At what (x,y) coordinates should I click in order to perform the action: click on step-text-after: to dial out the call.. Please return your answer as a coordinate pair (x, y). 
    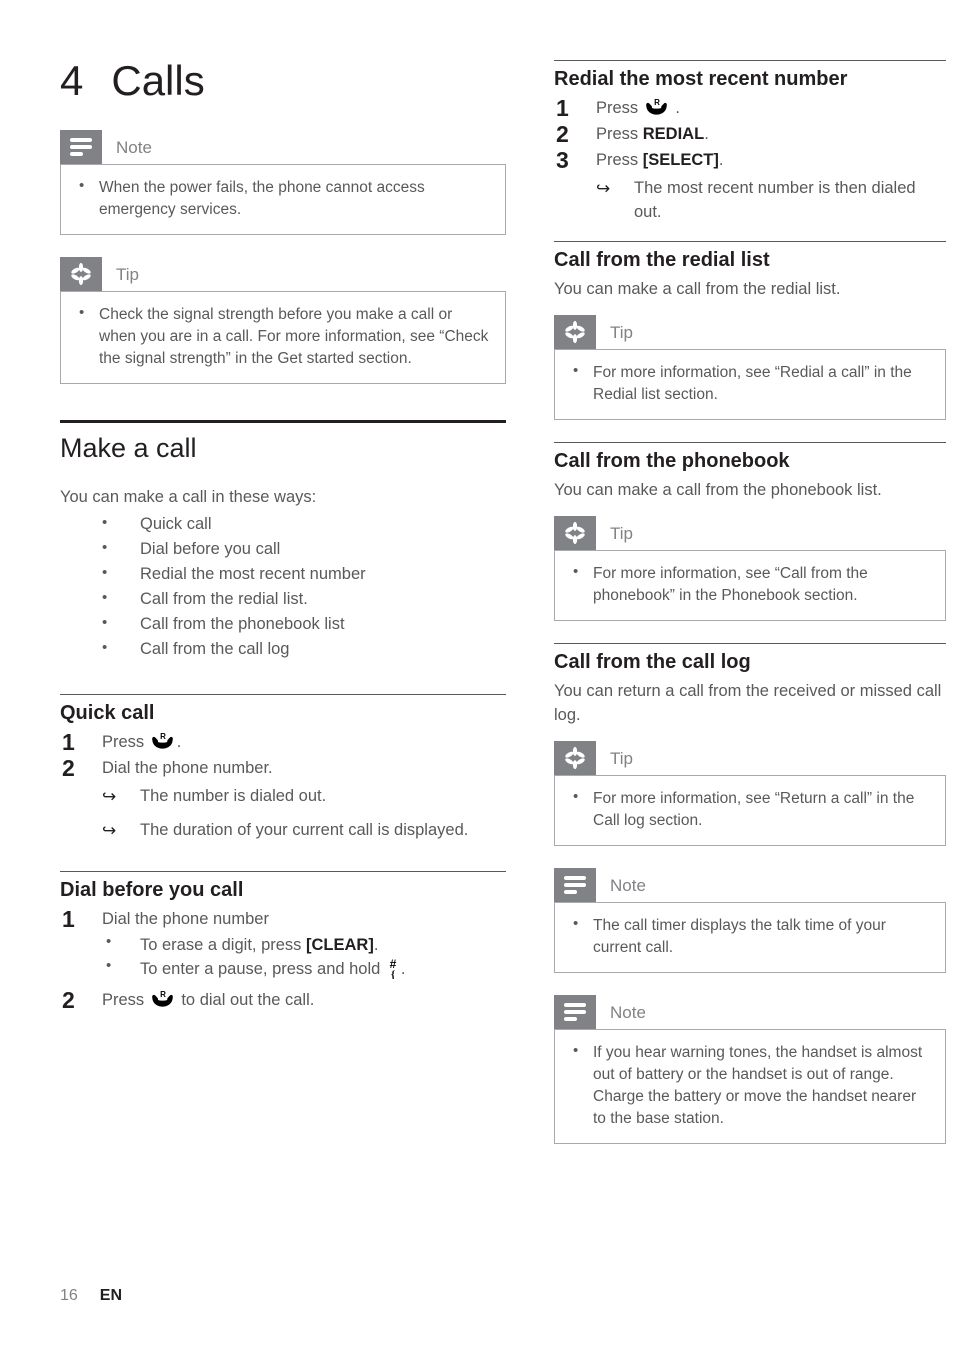
    Looking at the image, I should click on (245, 1000).